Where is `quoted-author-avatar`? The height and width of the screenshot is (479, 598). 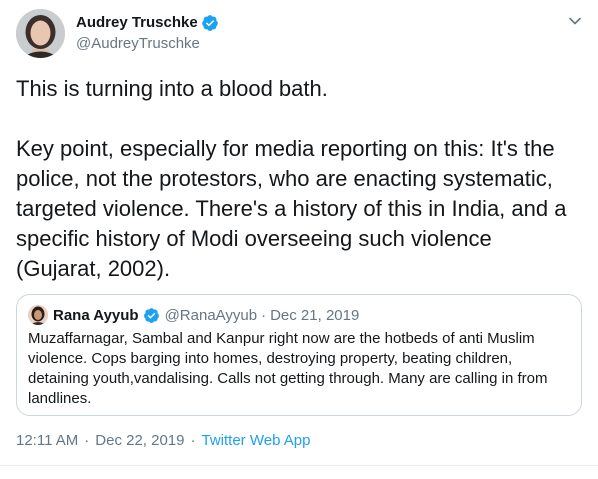
quoted-author-avatar is located at coordinates (38, 315).